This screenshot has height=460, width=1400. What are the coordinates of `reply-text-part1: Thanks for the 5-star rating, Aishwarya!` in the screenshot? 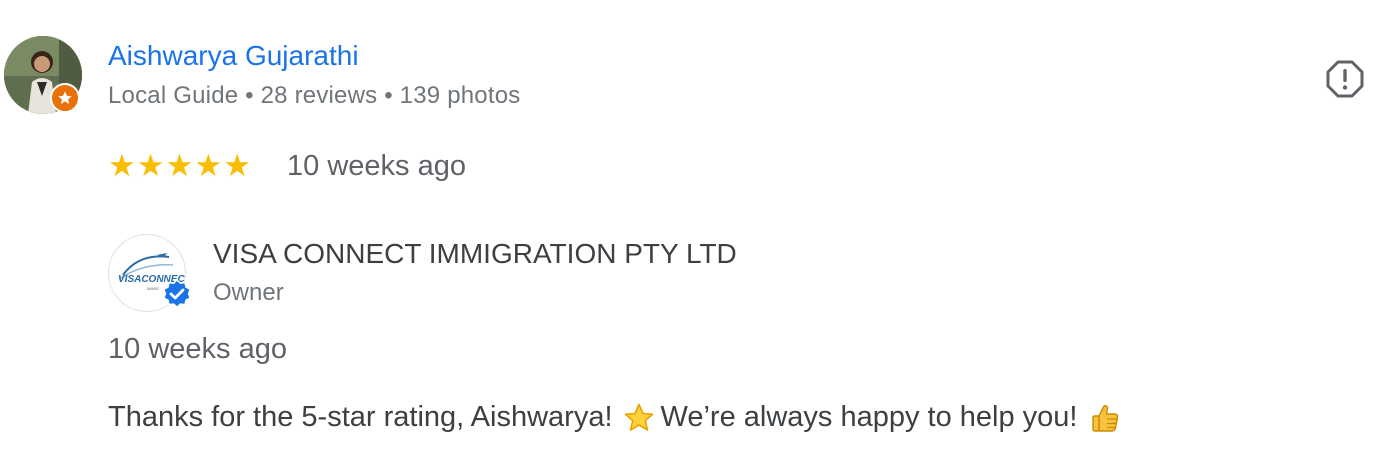 It's located at (360, 417).